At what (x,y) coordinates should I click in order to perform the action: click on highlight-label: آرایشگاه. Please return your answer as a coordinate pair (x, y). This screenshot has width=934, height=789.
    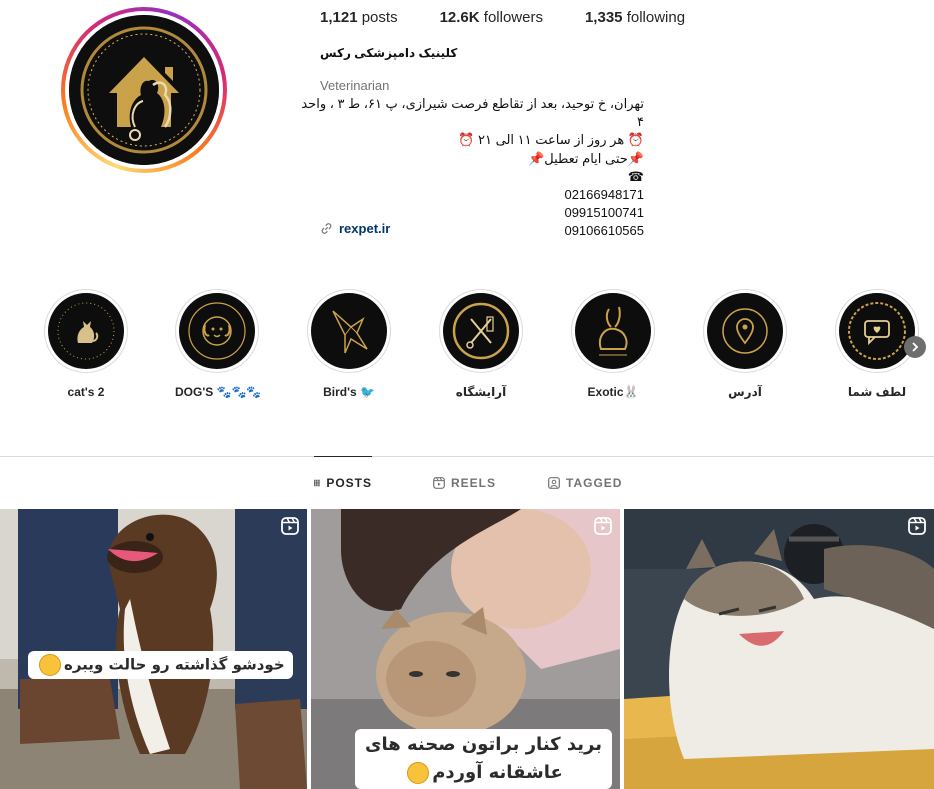
    Looking at the image, I should click on (481, 392).